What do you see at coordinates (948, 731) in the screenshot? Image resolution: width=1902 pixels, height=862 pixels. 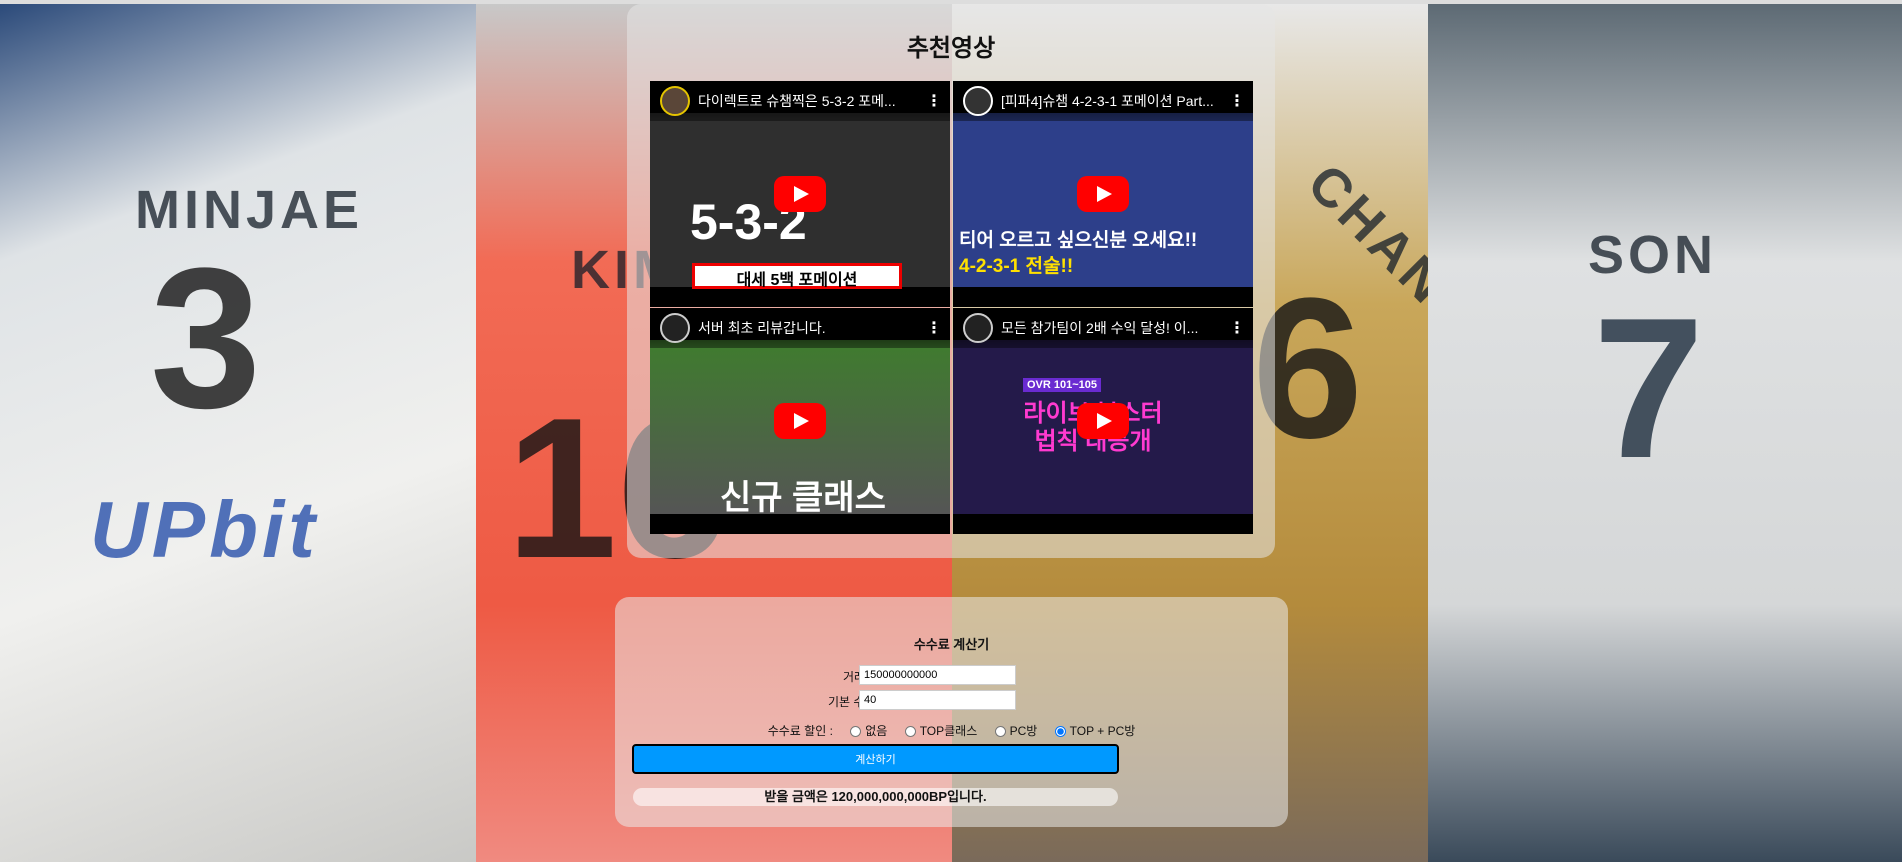 I see `radio-label: TOP클래스` at bounding box center [948, 731].